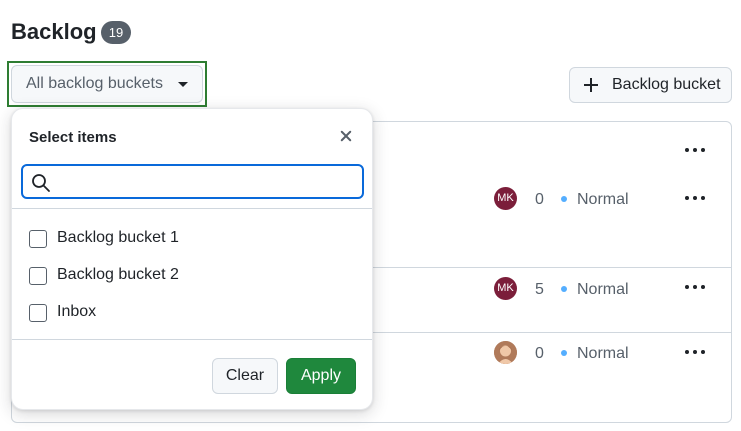 The image size is (741, 431). Describe the element at coordinates (346, 136) in the screenshot. I see `close-icon` at that location.